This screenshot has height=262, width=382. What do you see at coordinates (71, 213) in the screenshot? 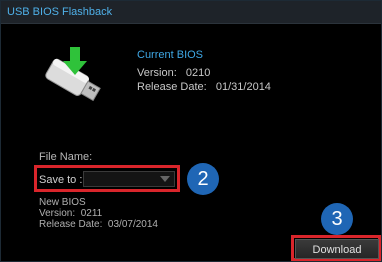
I see `new-bios-version: Version: 0211` at bounding box center [71, 213].